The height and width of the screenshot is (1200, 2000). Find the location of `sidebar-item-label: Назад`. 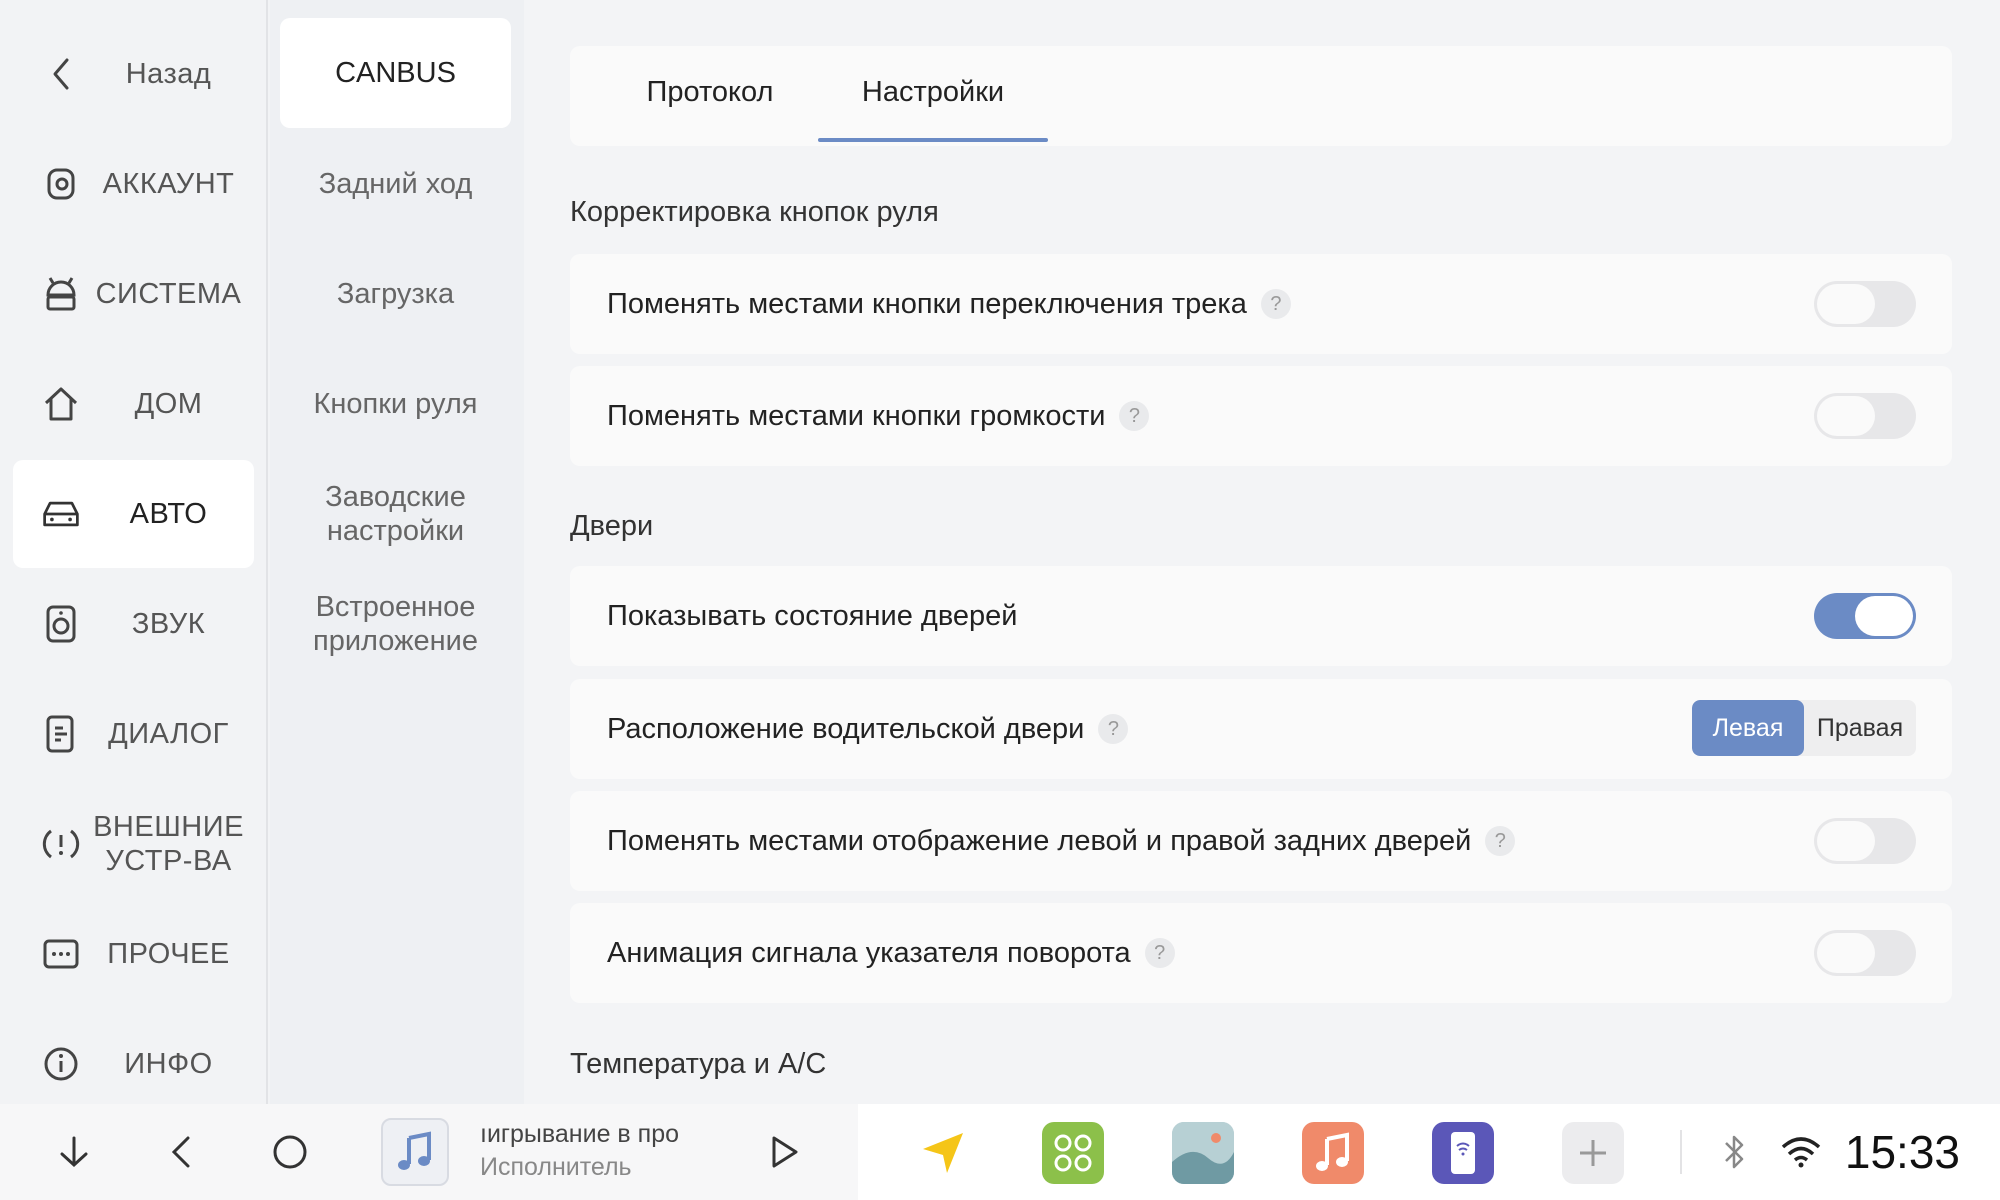

sidebar-item-label: Назад is located at coordinates (168, 74).